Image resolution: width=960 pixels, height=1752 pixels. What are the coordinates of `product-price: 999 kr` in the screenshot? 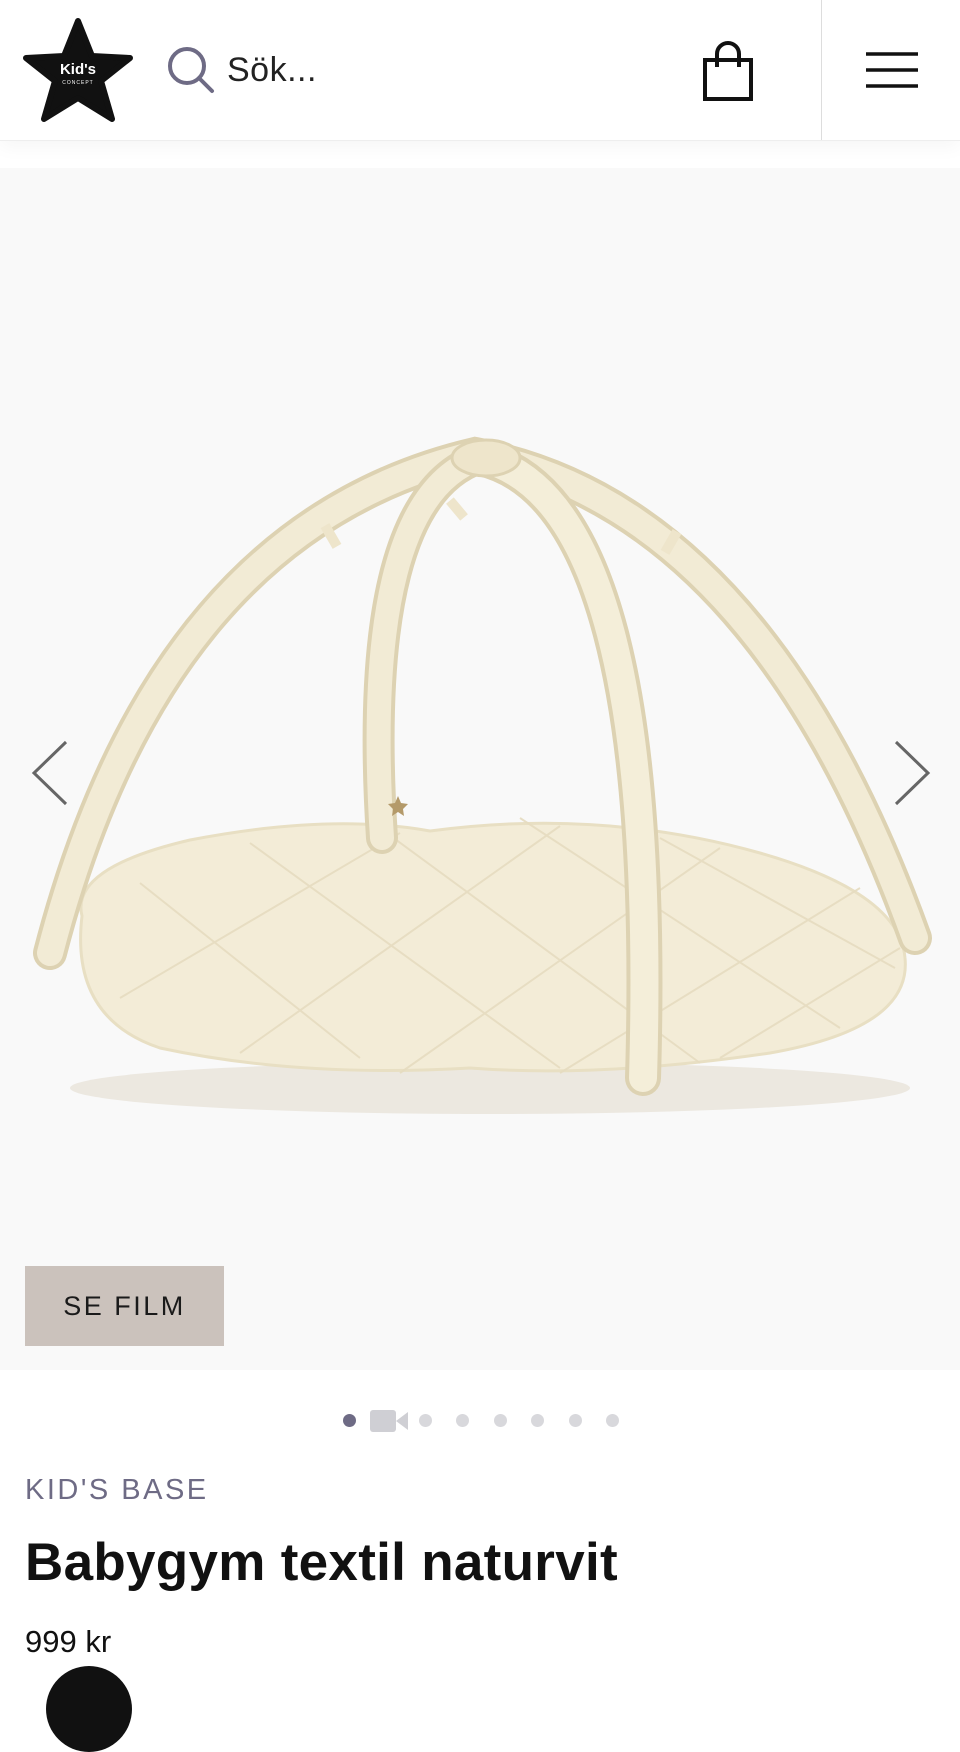 It's located at (68, 1641).